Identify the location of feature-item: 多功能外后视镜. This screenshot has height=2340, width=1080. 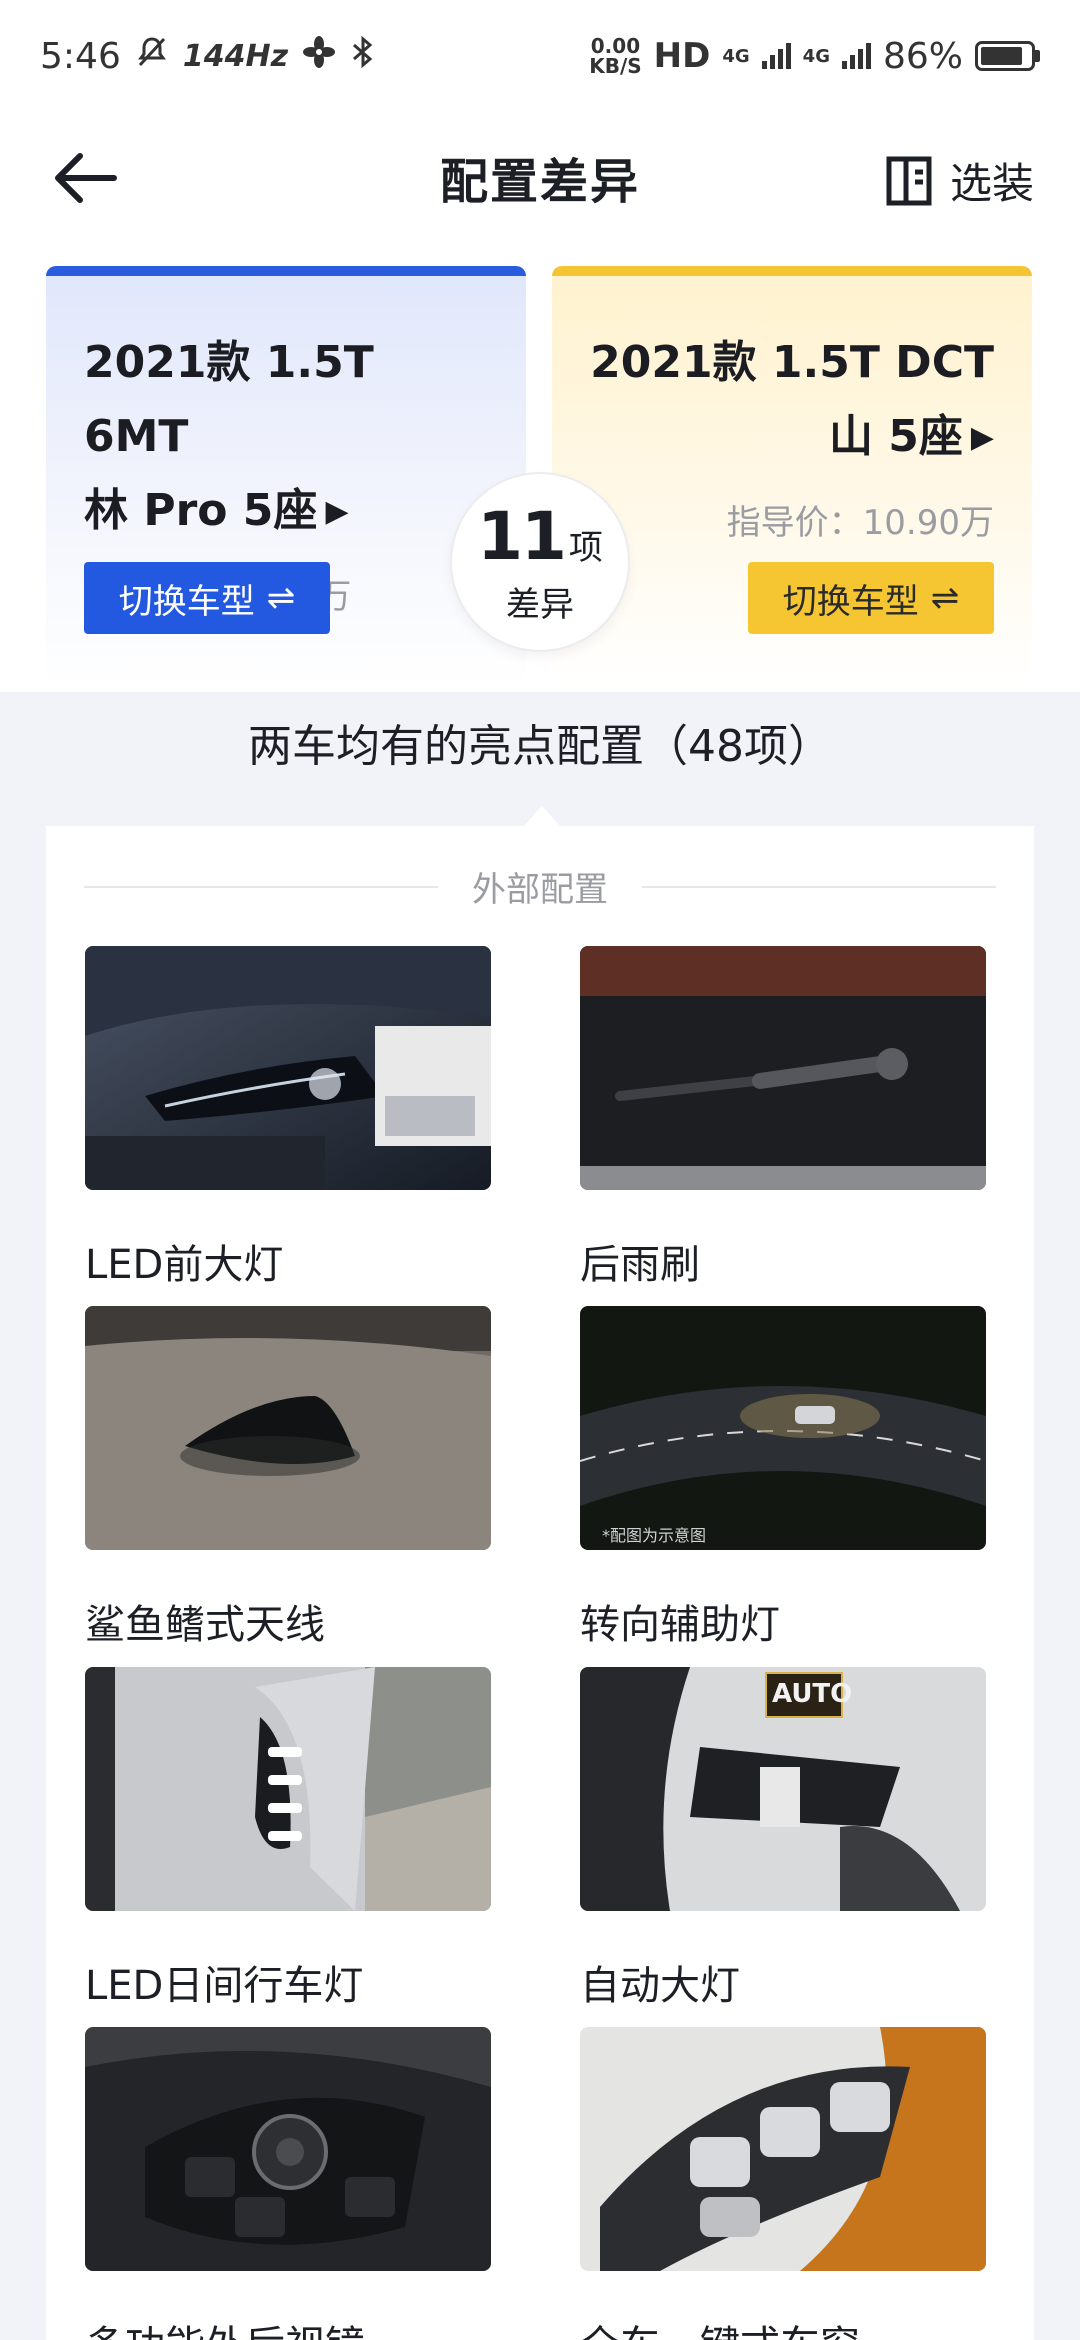
(288, 2183).